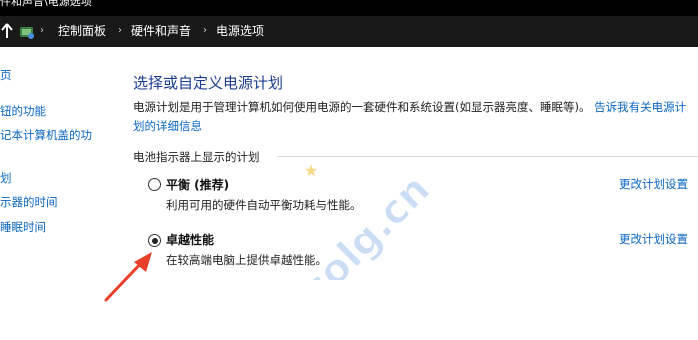  Describe the element at coordinates (23, 111) in the screenshot. I see `sidebar-item-power-buttons: 钮的功能` at that location.